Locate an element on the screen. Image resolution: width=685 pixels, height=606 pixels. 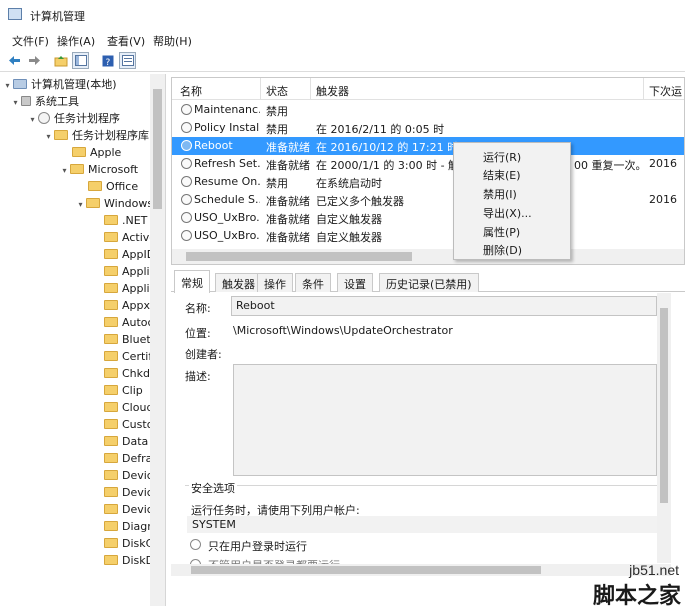
tree-task-scheduler: ▾ 任务计划程序 is located at coordinates (73, 118).